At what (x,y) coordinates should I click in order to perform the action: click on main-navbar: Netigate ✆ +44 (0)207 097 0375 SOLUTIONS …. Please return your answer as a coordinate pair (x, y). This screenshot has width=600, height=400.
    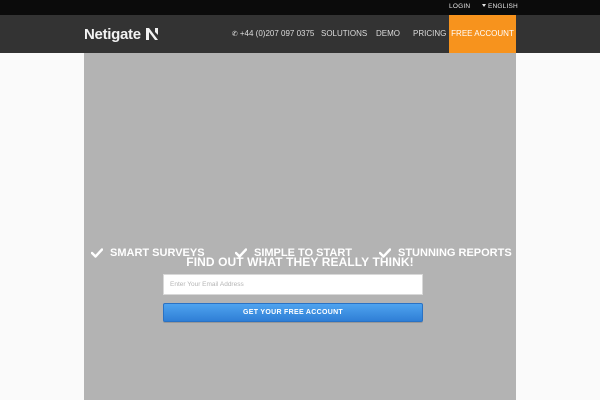
    Looking at the image, I should click on (300, 34).